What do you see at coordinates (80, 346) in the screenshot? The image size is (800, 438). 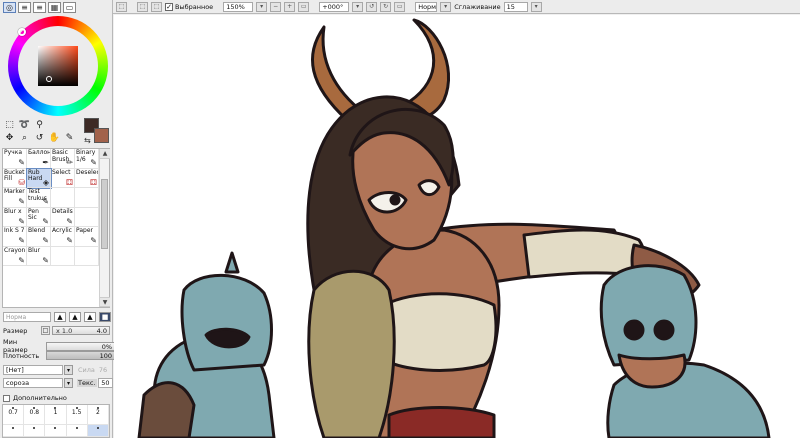 I see `min-size-slider: 0%` at bounding box center [80, 346].